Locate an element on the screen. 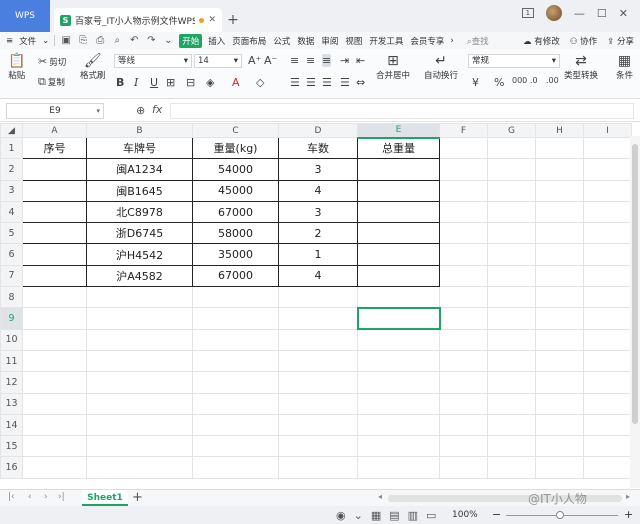 This screenshot has width=640, height=524. select-all-corner: ◢ is located at coordinates (11, 130).